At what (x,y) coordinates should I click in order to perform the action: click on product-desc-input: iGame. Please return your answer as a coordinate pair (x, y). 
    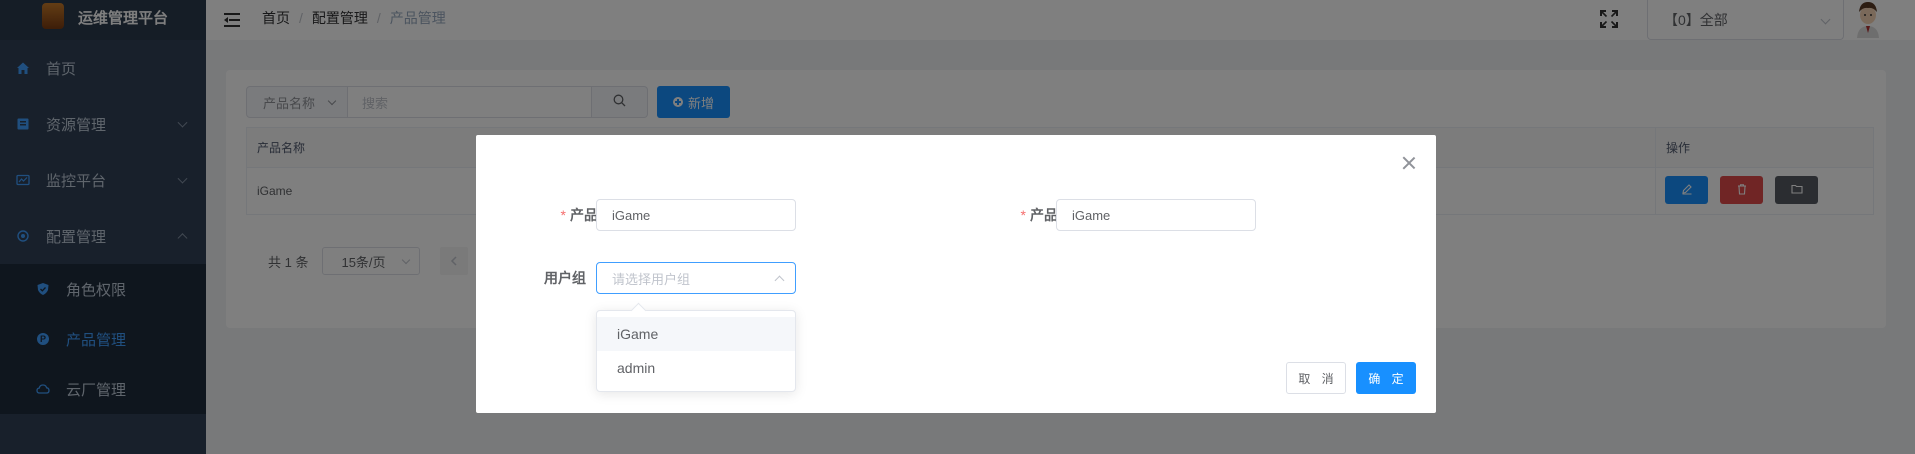
    Looking at the image, I should click on (1156, 215).